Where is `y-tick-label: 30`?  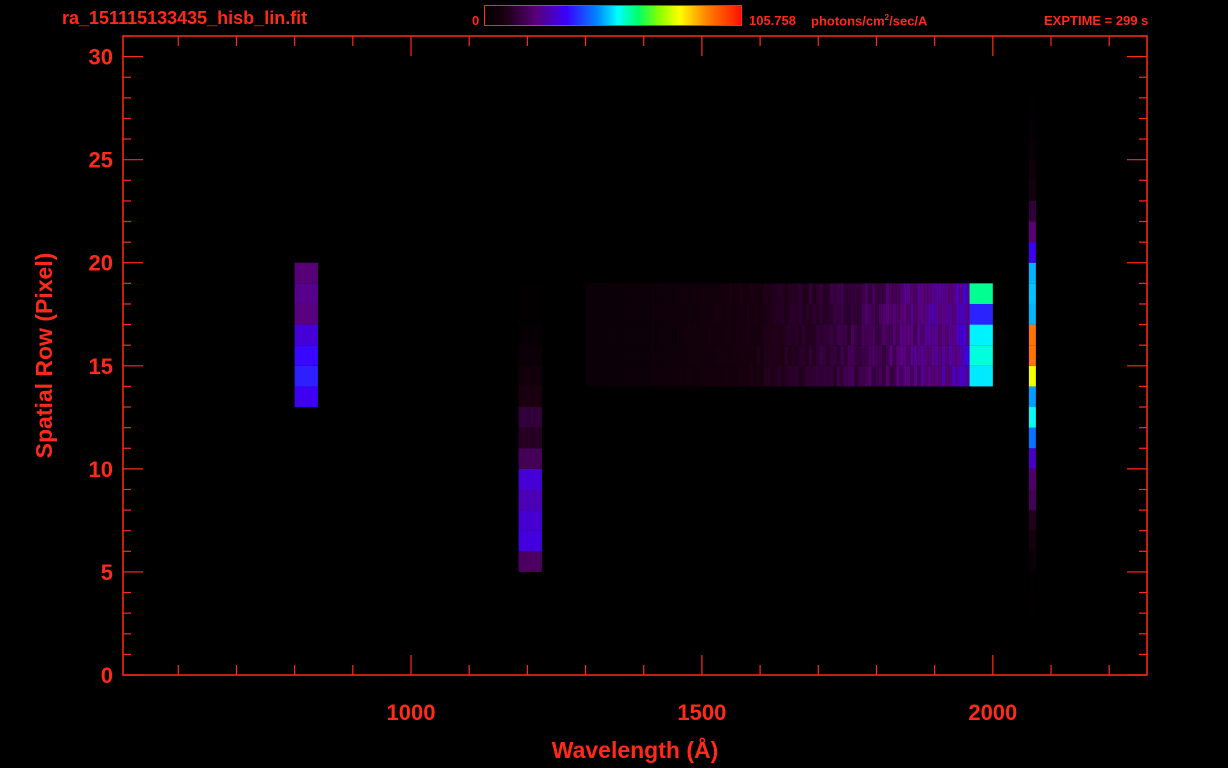 y-tick-label: 30 is located at coordinates (101, 57).